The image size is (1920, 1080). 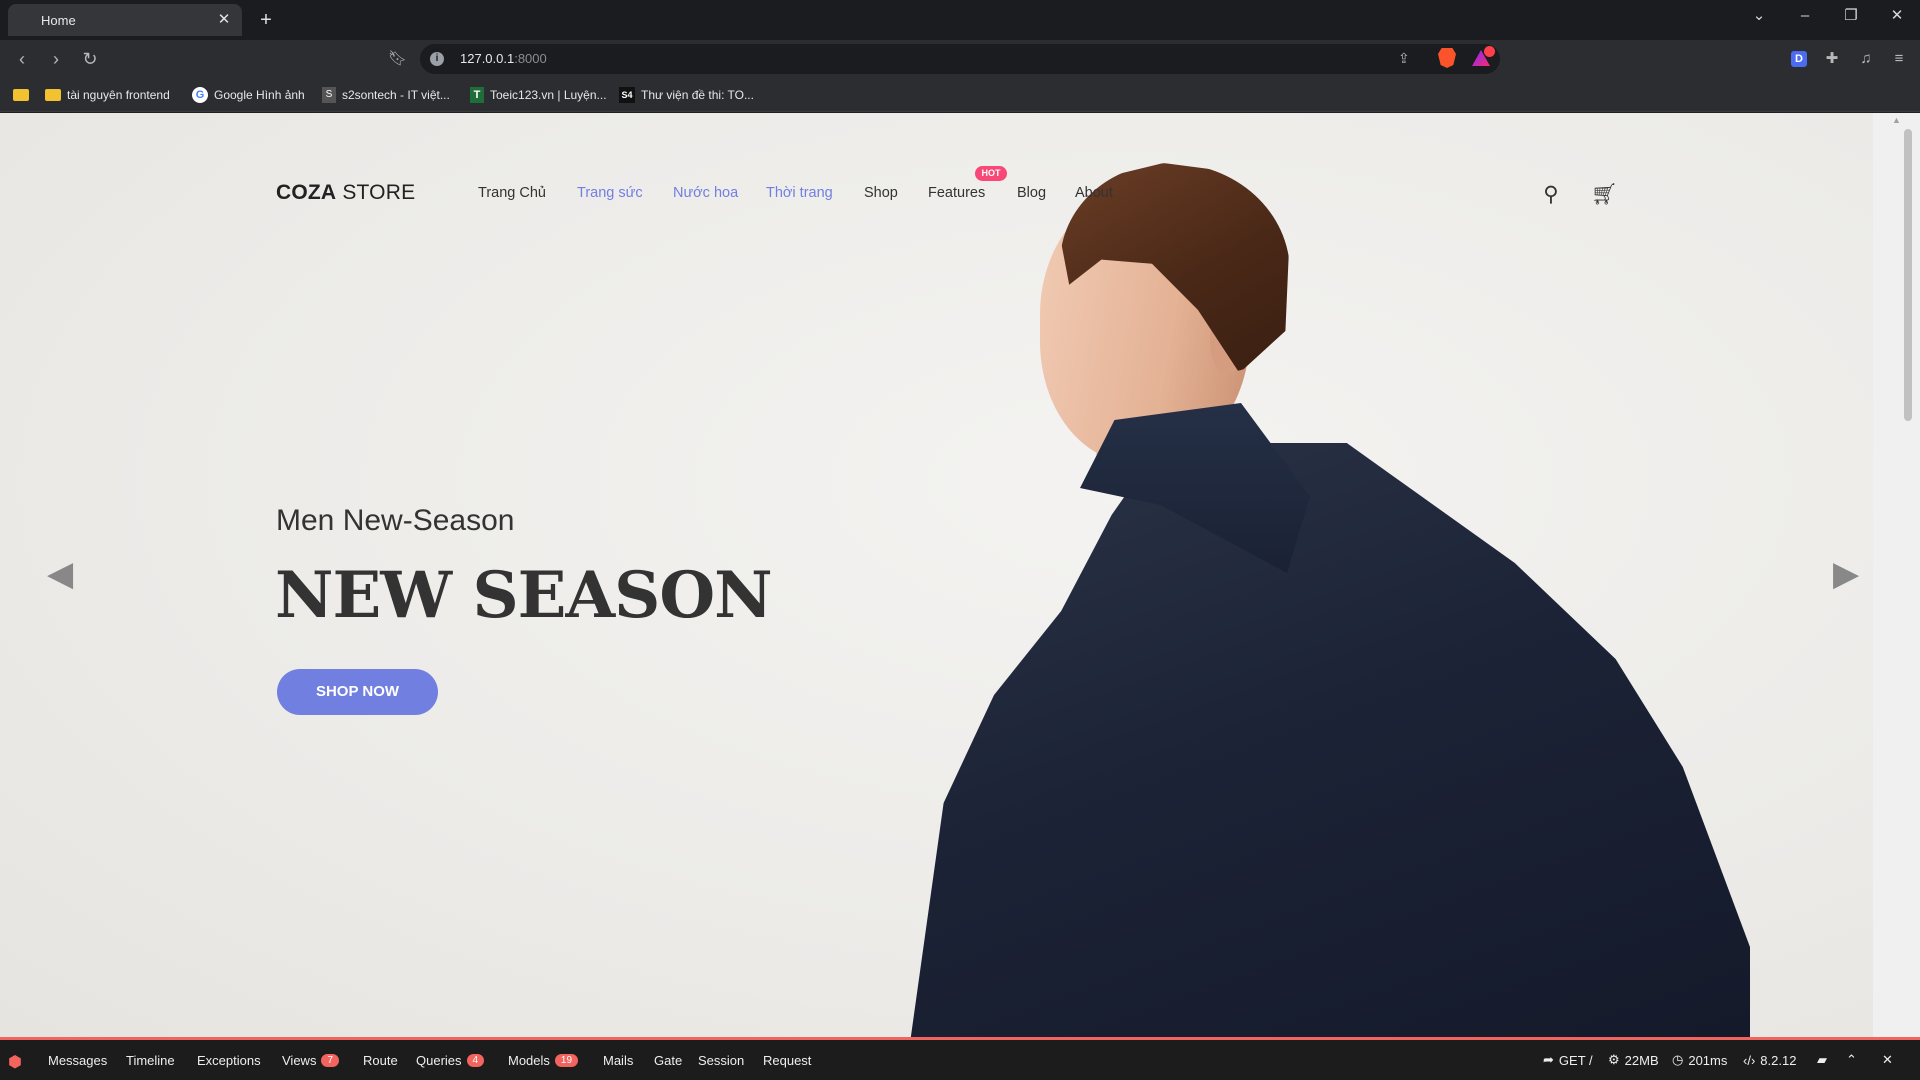 I want to click on scrollbar-thumb, so click(x=1908, y=275).